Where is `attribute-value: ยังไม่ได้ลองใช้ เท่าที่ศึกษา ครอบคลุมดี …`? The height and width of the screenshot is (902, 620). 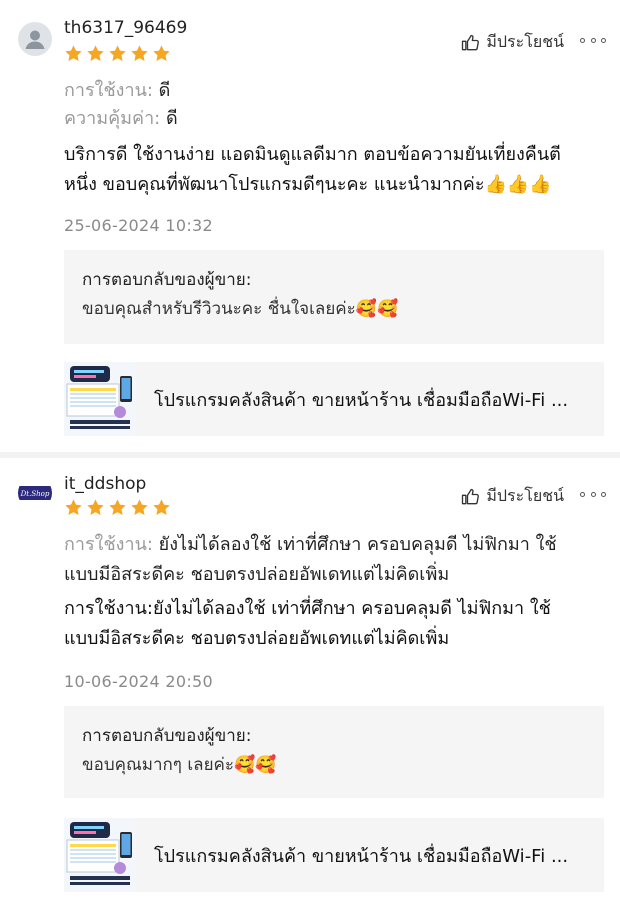
attribute-value: ยังไม่ได้ลองใช้ เท่าที่ศึกษา ครอบคลุมดี … is located at coordinates (354, 544).